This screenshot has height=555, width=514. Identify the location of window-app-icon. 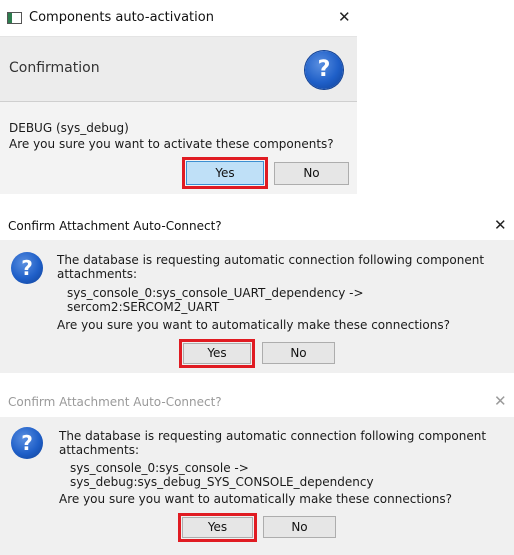
(14, 18).